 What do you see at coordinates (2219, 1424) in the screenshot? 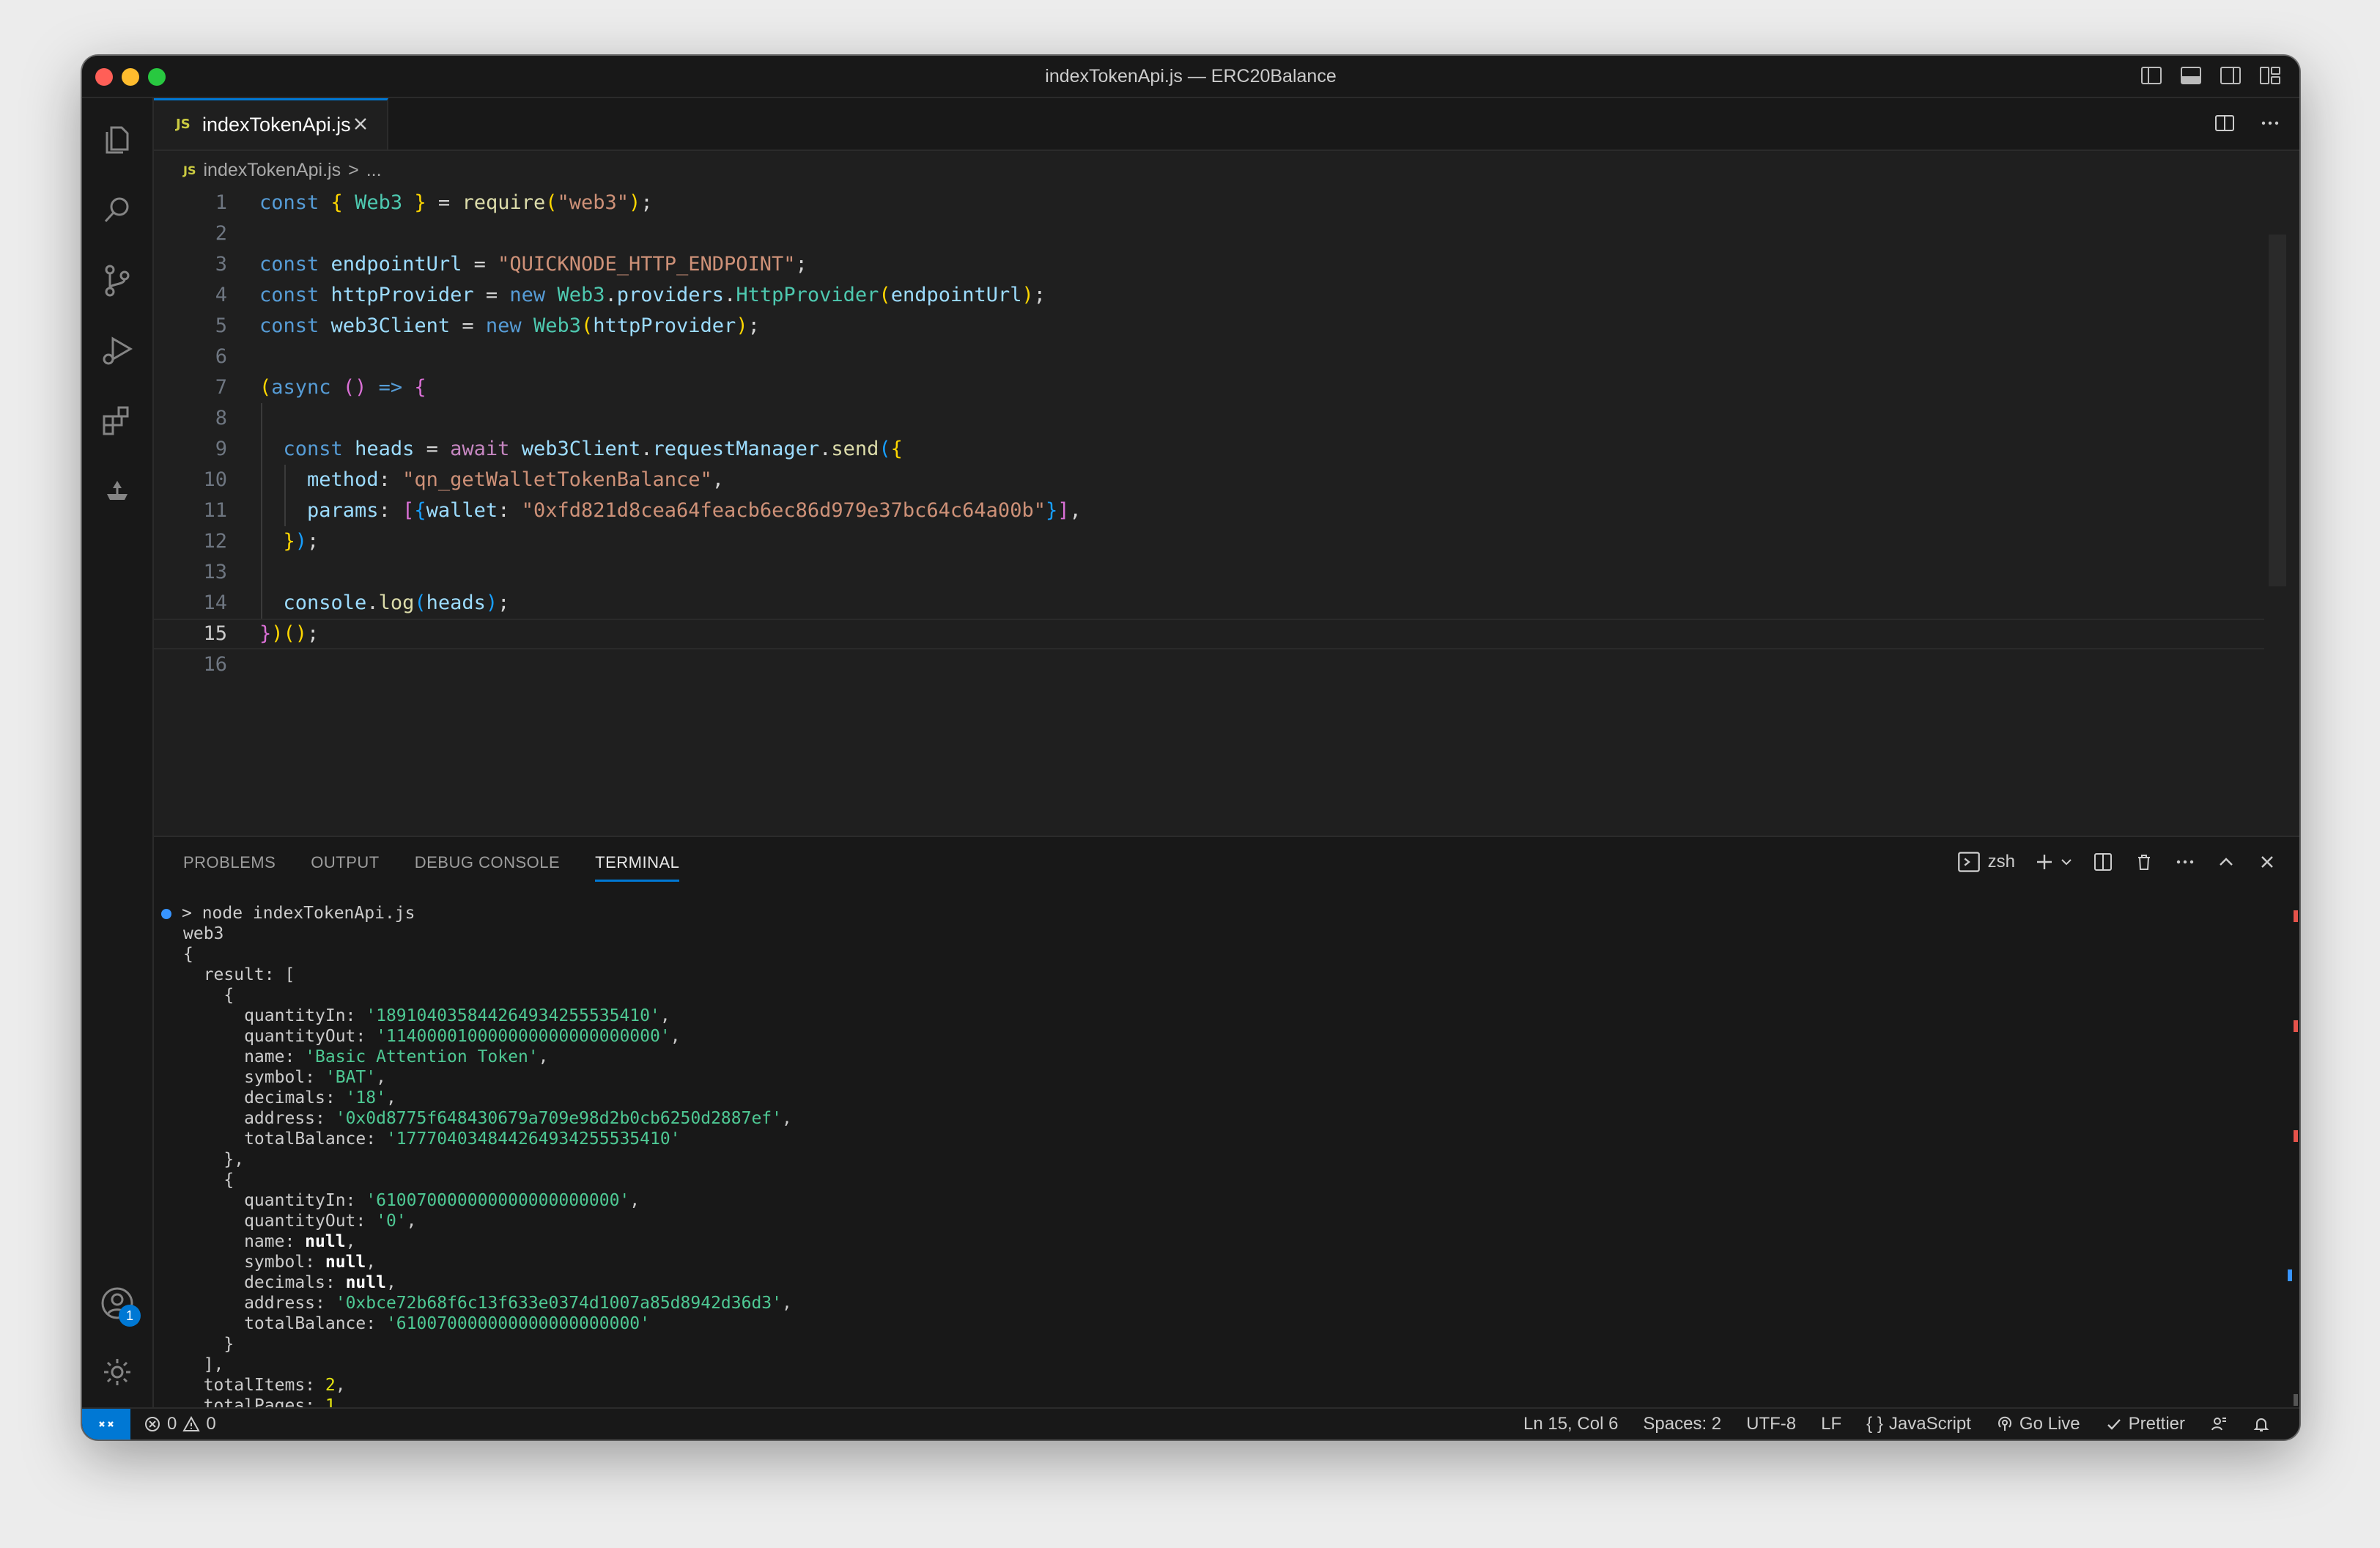
I see `feedback-icon` at bounding box center [2219, 1424].